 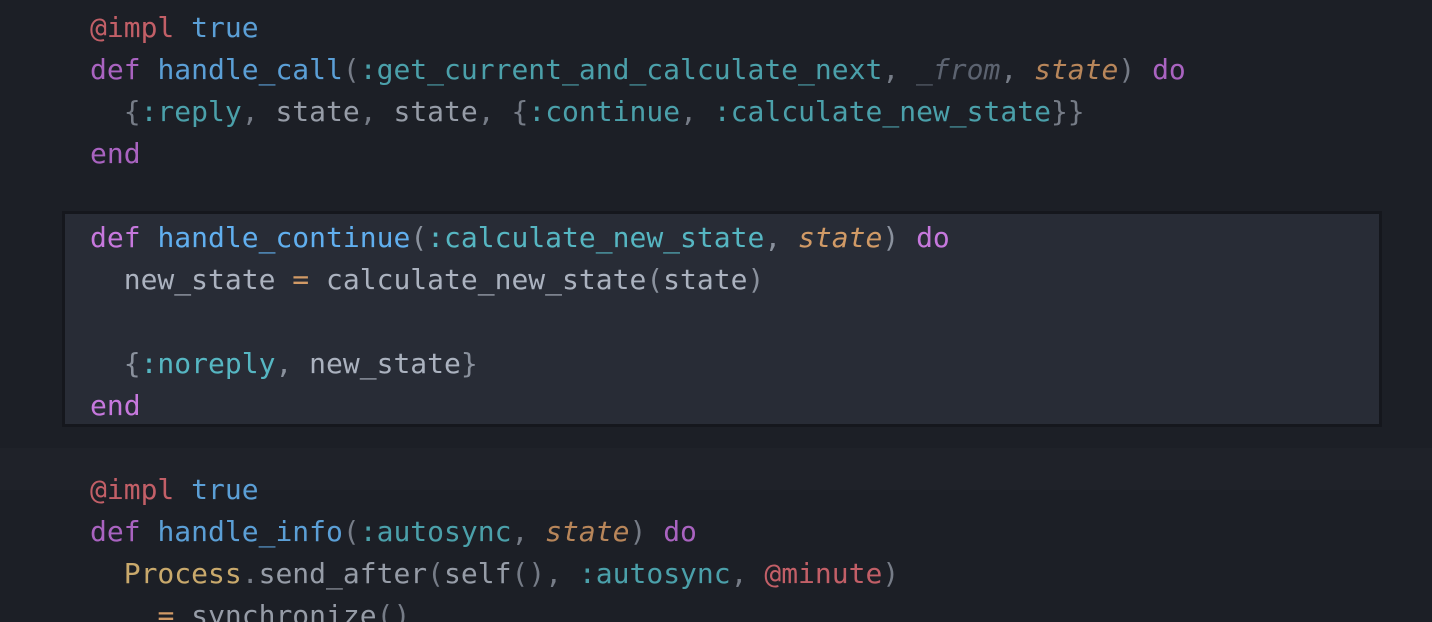 I want to click on code-line-13: def handle_info(:autosync, state) do, so click(x=393, y=532).